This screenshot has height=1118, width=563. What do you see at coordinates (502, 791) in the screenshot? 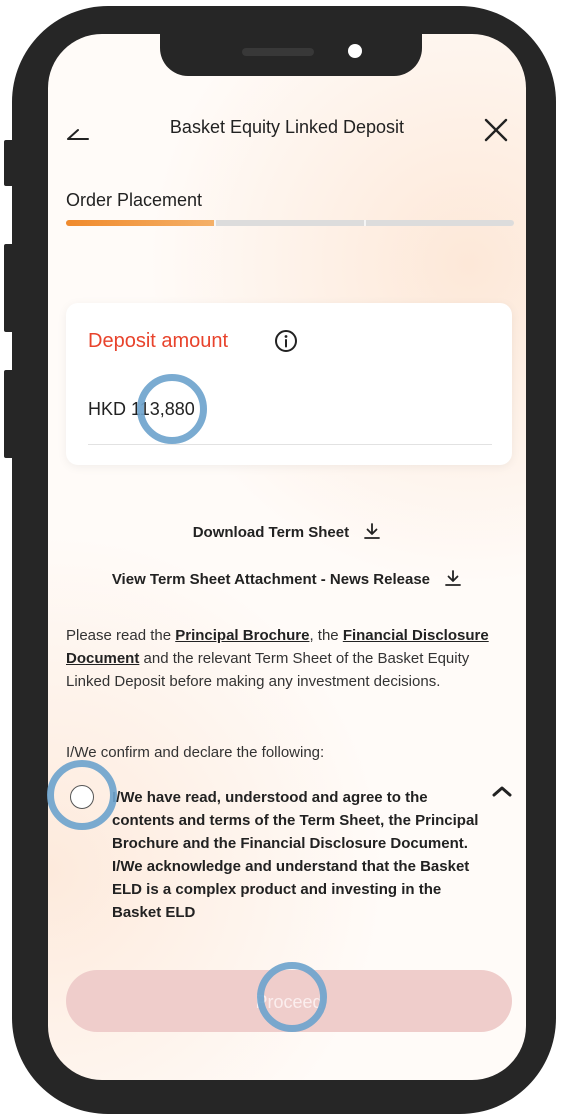
I see `chevron-up-icon` at bounding box center [502, 791].